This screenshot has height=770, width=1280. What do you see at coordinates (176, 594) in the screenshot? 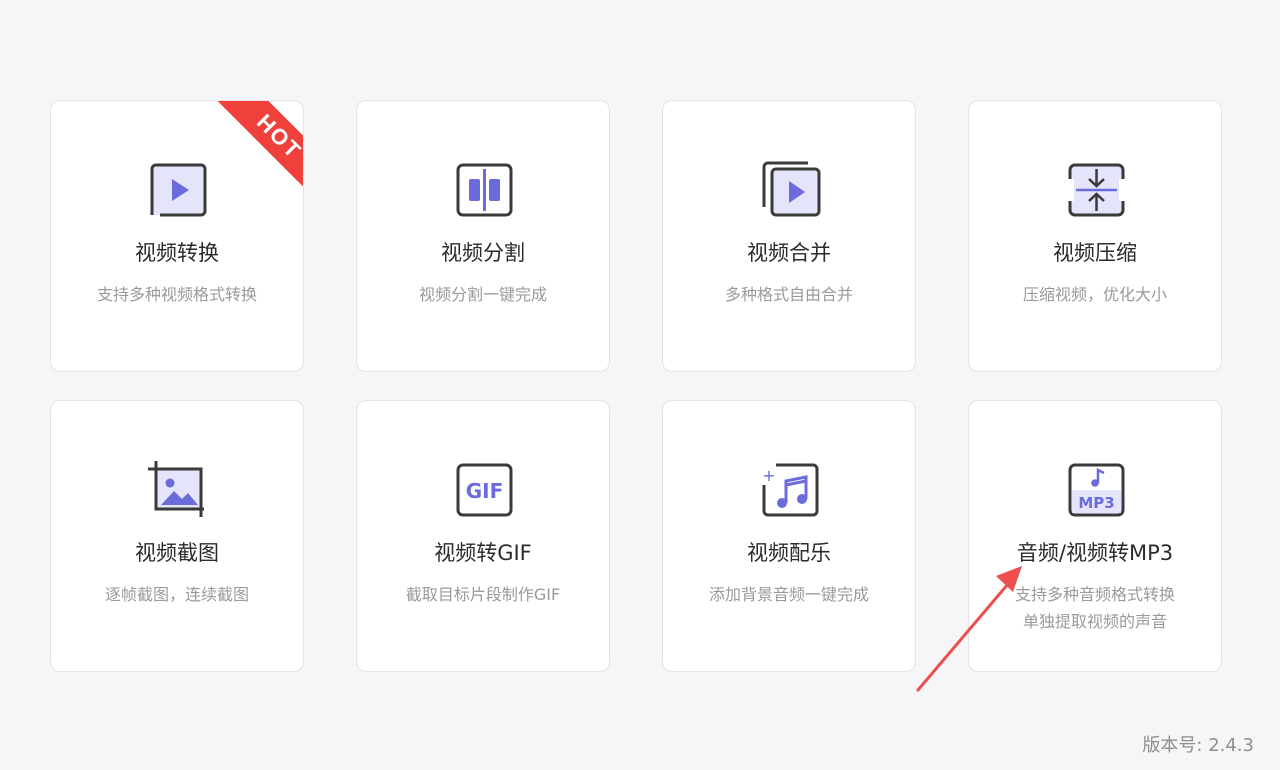
I see `card-desc: 逐帧截图，连续截图` at bounding box center [176, 594].